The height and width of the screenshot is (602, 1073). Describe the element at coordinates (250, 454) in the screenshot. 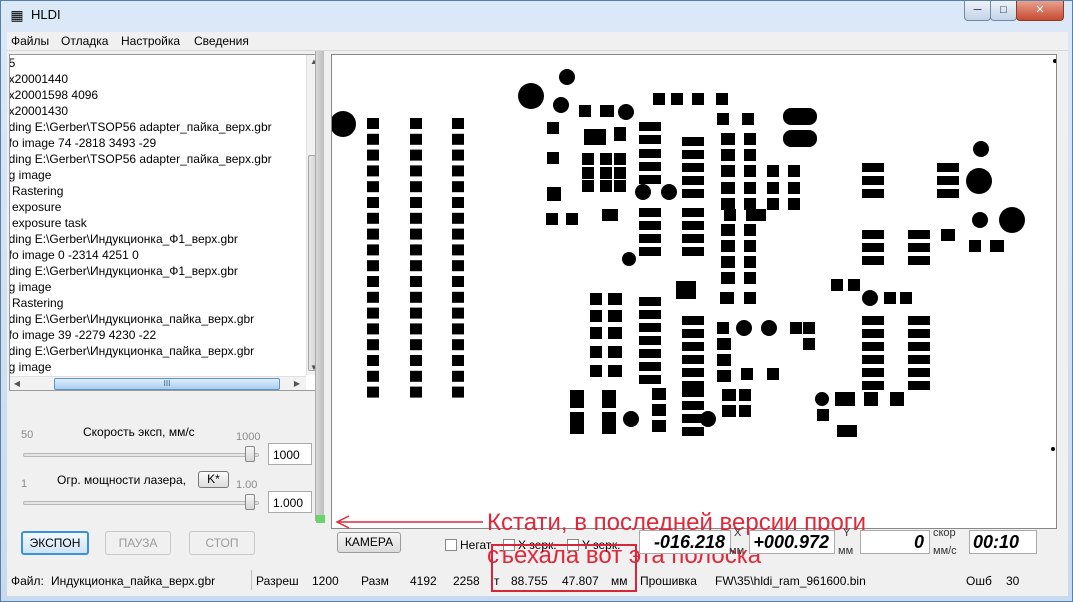

I see `speed-slider-thumb` at that location.